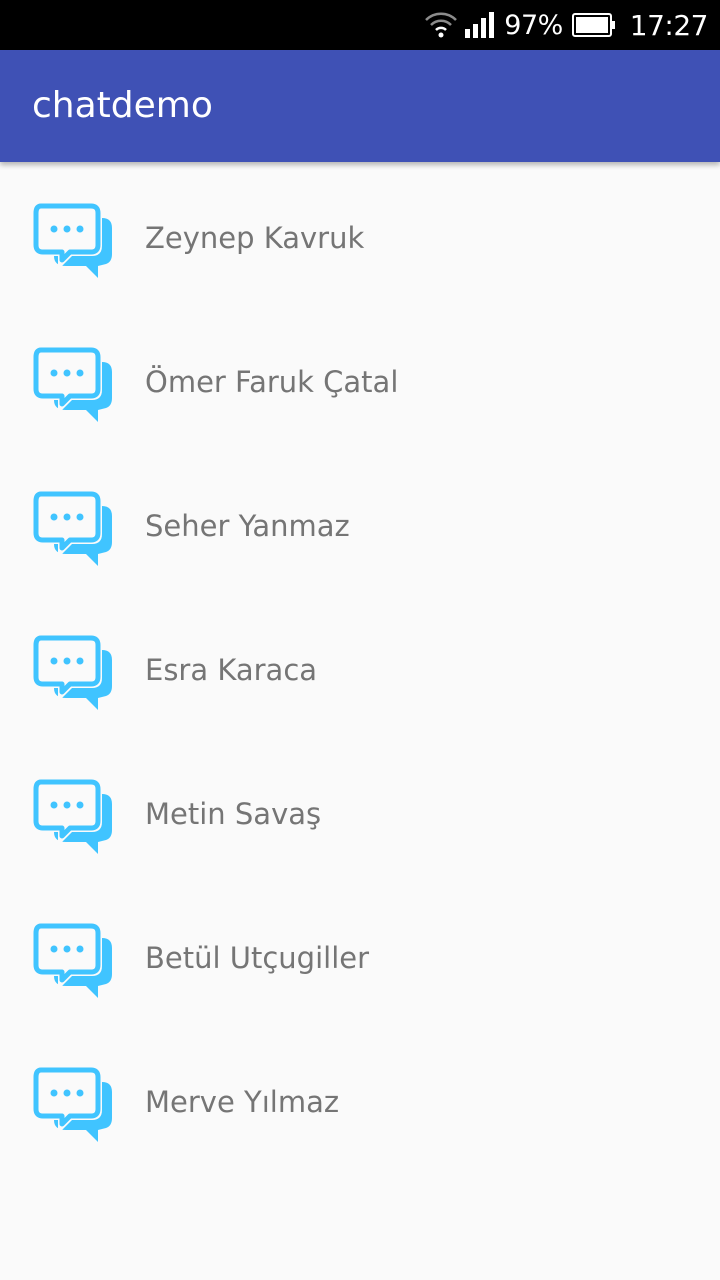  What do you see at coordinates (233, 814) in the screenshot?
I see `contact-name: Metin Savaş` at bounding box center [233, 814].